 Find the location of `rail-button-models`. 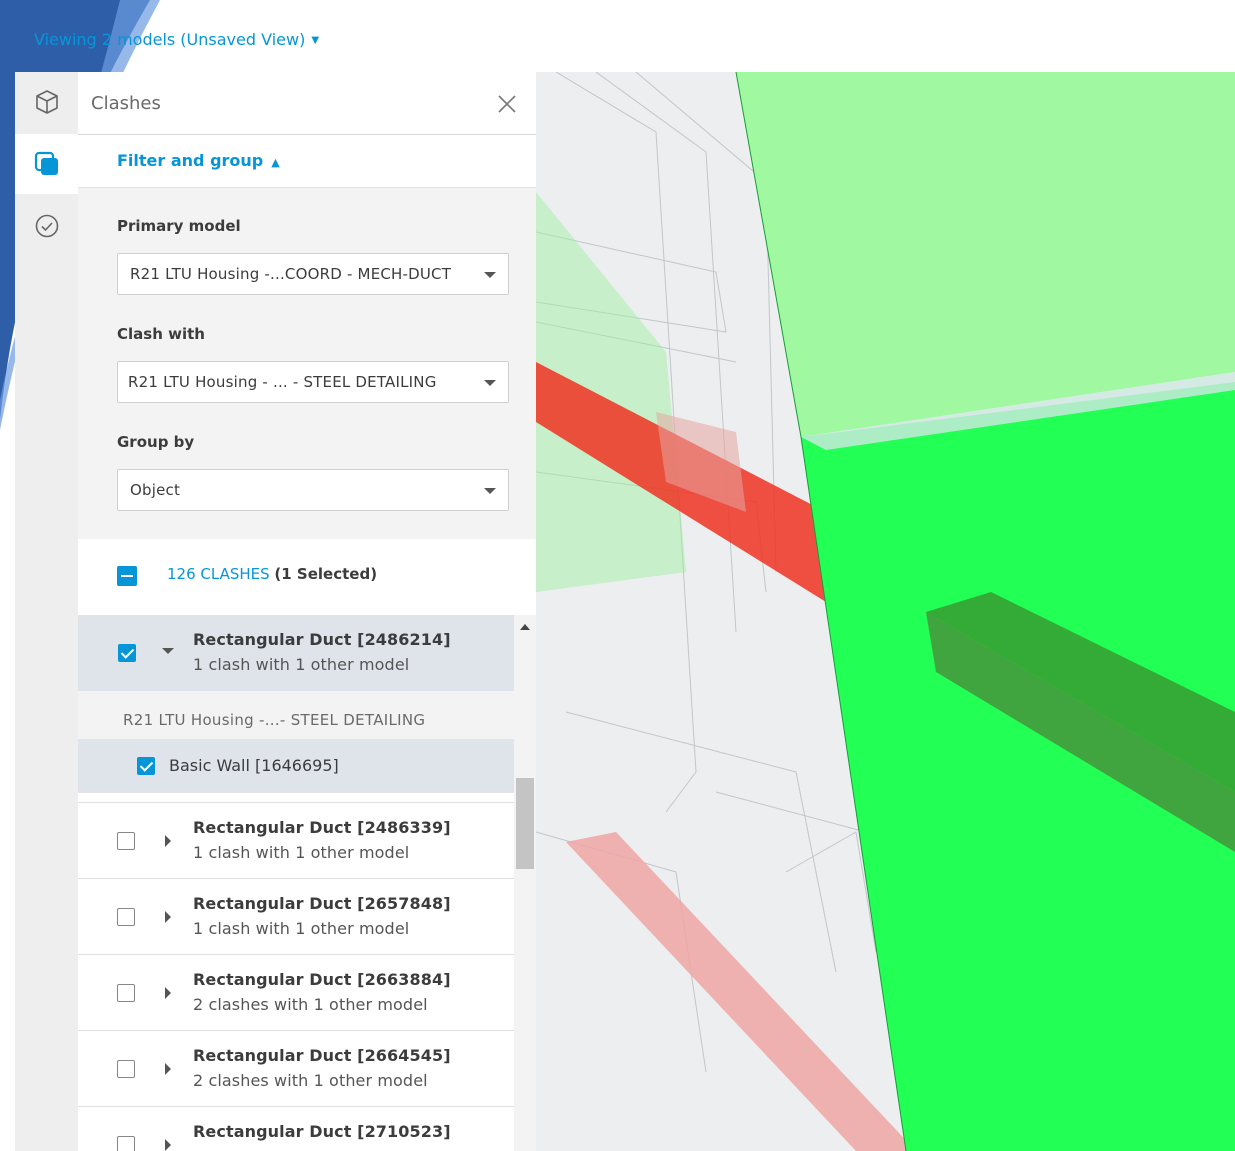

rail-button-models is located at coordinates (46, 102).